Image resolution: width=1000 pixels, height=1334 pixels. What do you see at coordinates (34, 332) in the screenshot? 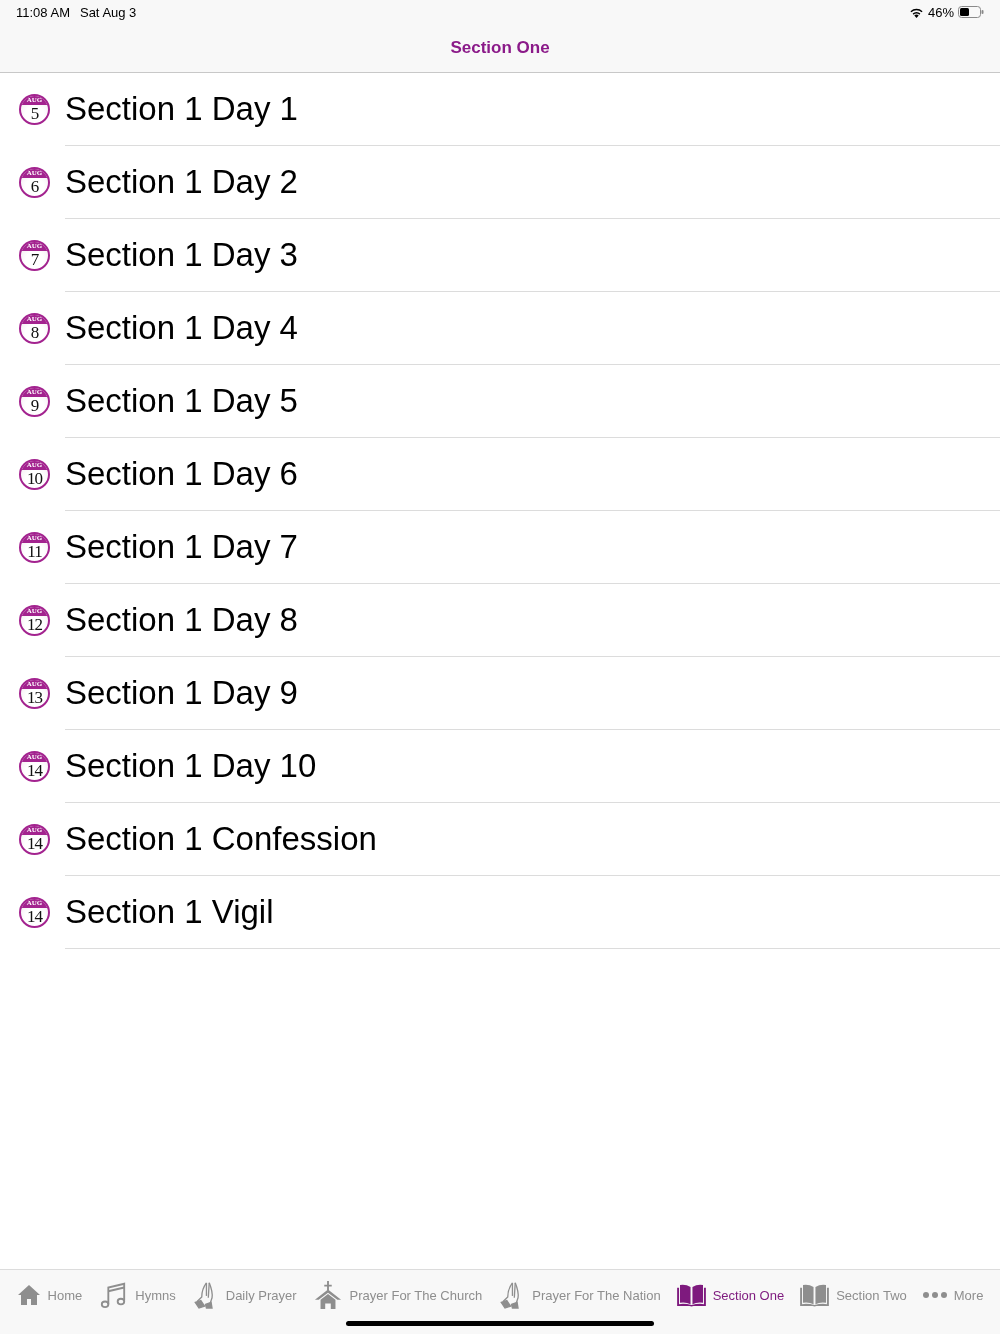
I see `badge-day: 8` at bounding box center [34, 332].